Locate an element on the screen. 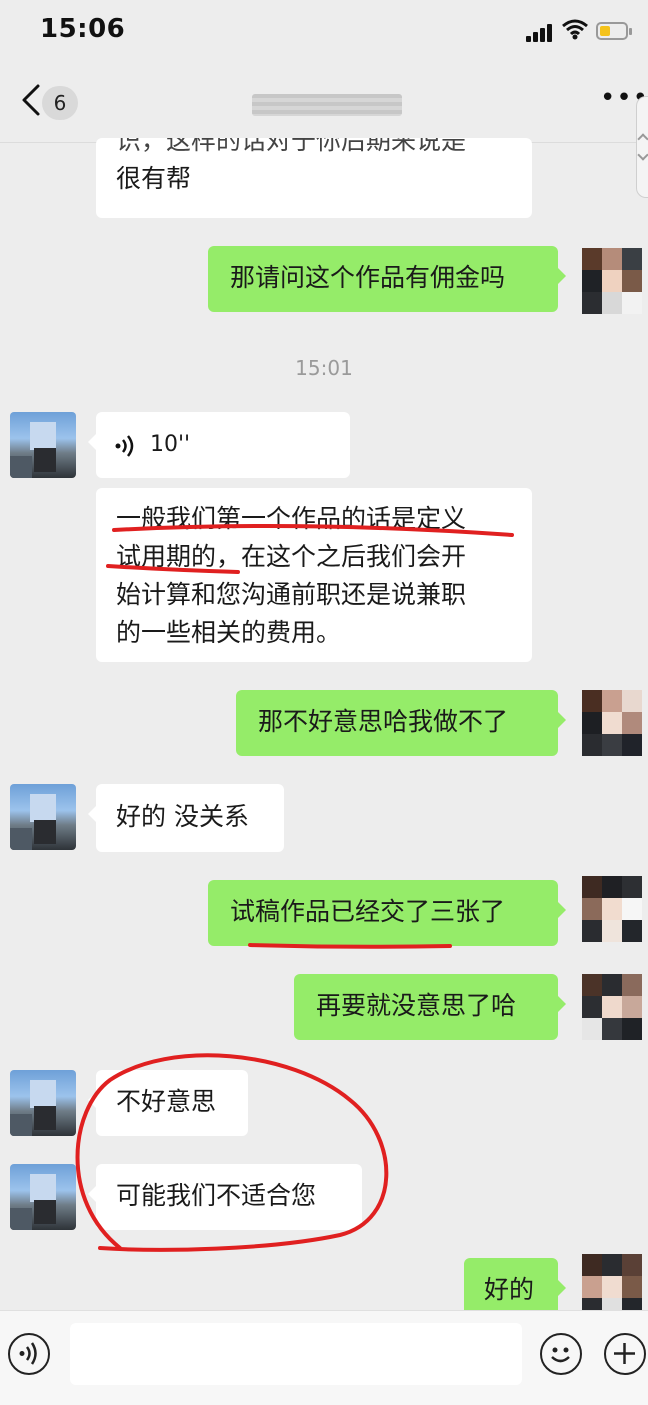  message-bubble-out: 那不好意思哈我做不了 is located at coordinates (401, 723).